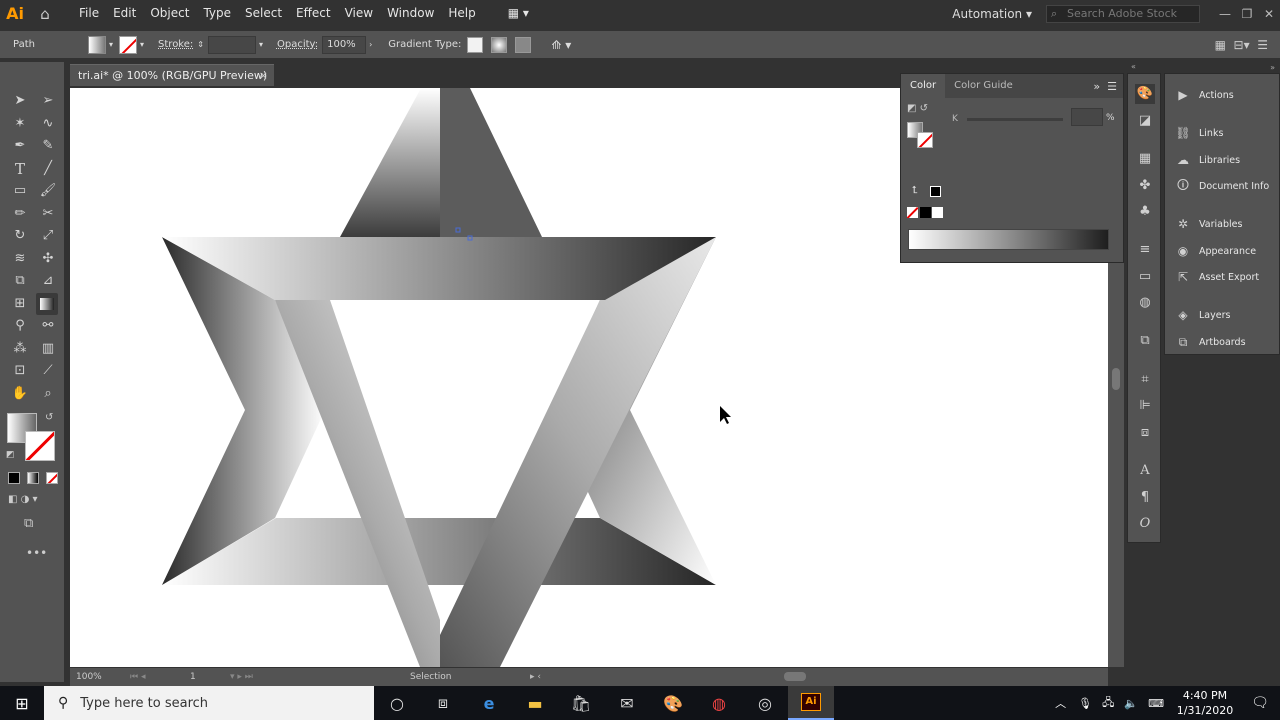 This screenshot has height=720, width=1280. What do you see at coordinates (535, 677) in the screenshot?
I see `status-menu-icon: ▸ ‹` at bounding box center [535, 677].